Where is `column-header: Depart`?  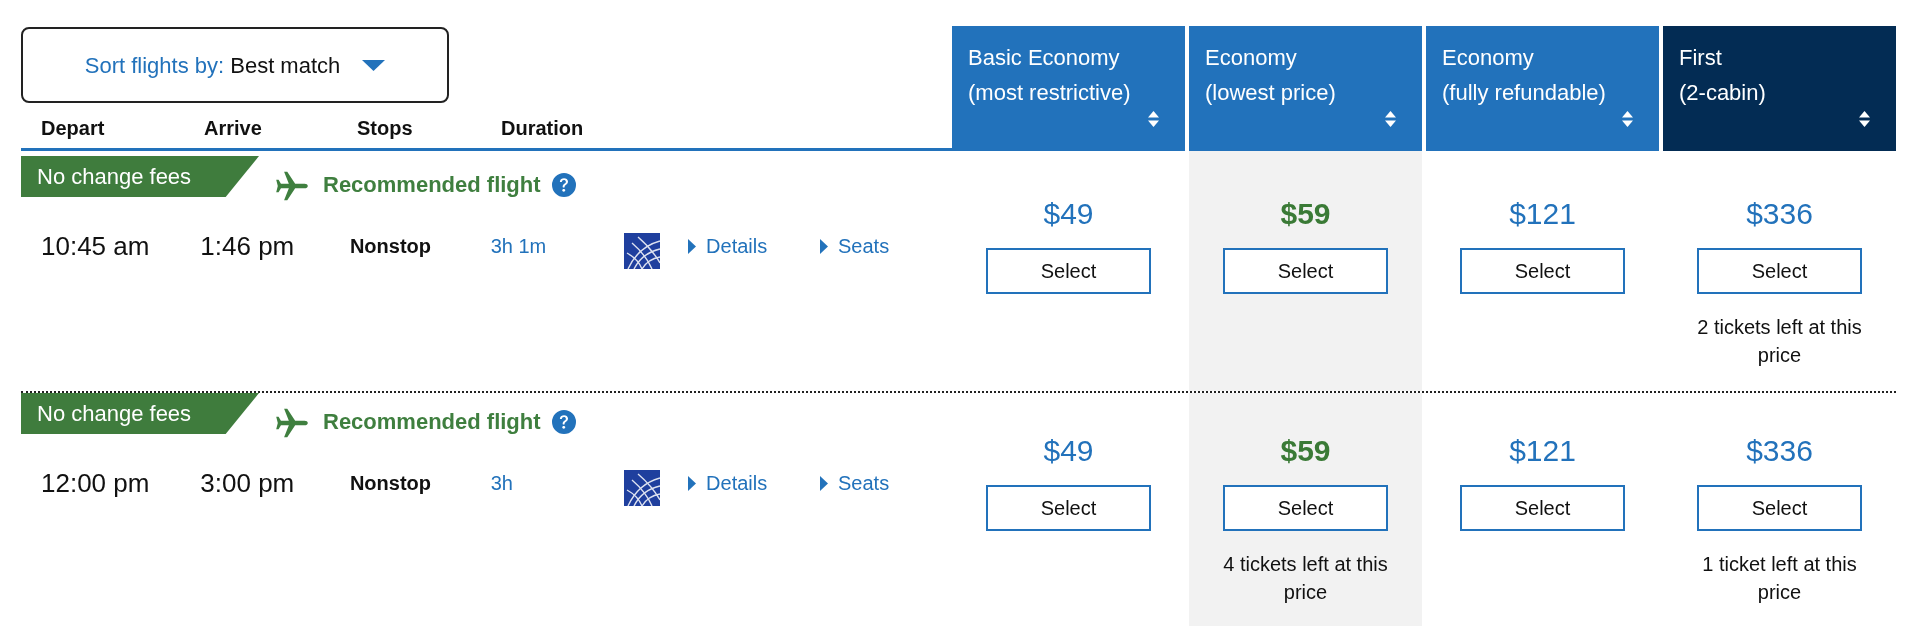 column-header: Depart is located at coordinates (73, 127).